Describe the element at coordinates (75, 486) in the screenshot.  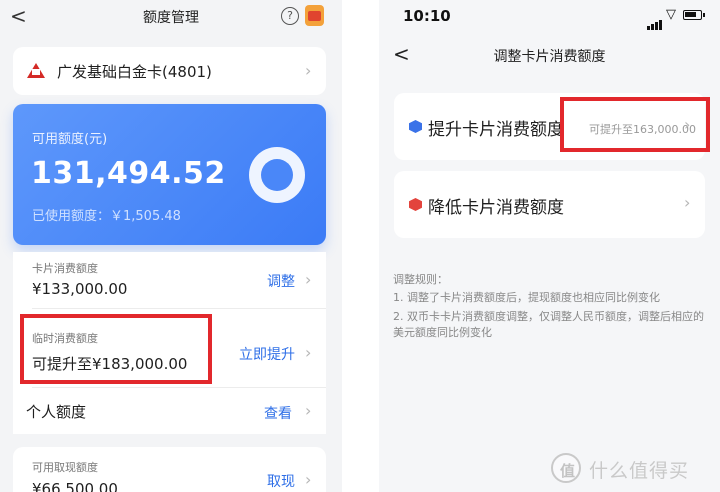
I see `row-value: ¥66,500.00` at that location.